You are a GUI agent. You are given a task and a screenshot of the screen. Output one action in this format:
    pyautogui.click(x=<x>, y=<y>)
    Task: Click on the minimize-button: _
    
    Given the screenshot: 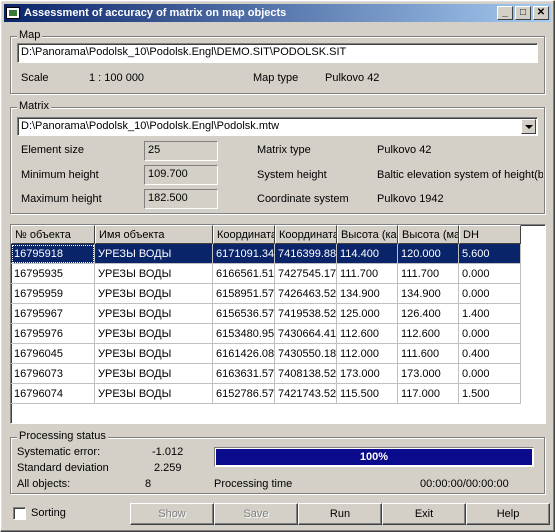 What is the action you would take?
    pyautogui.click(x=505, y=13)
    